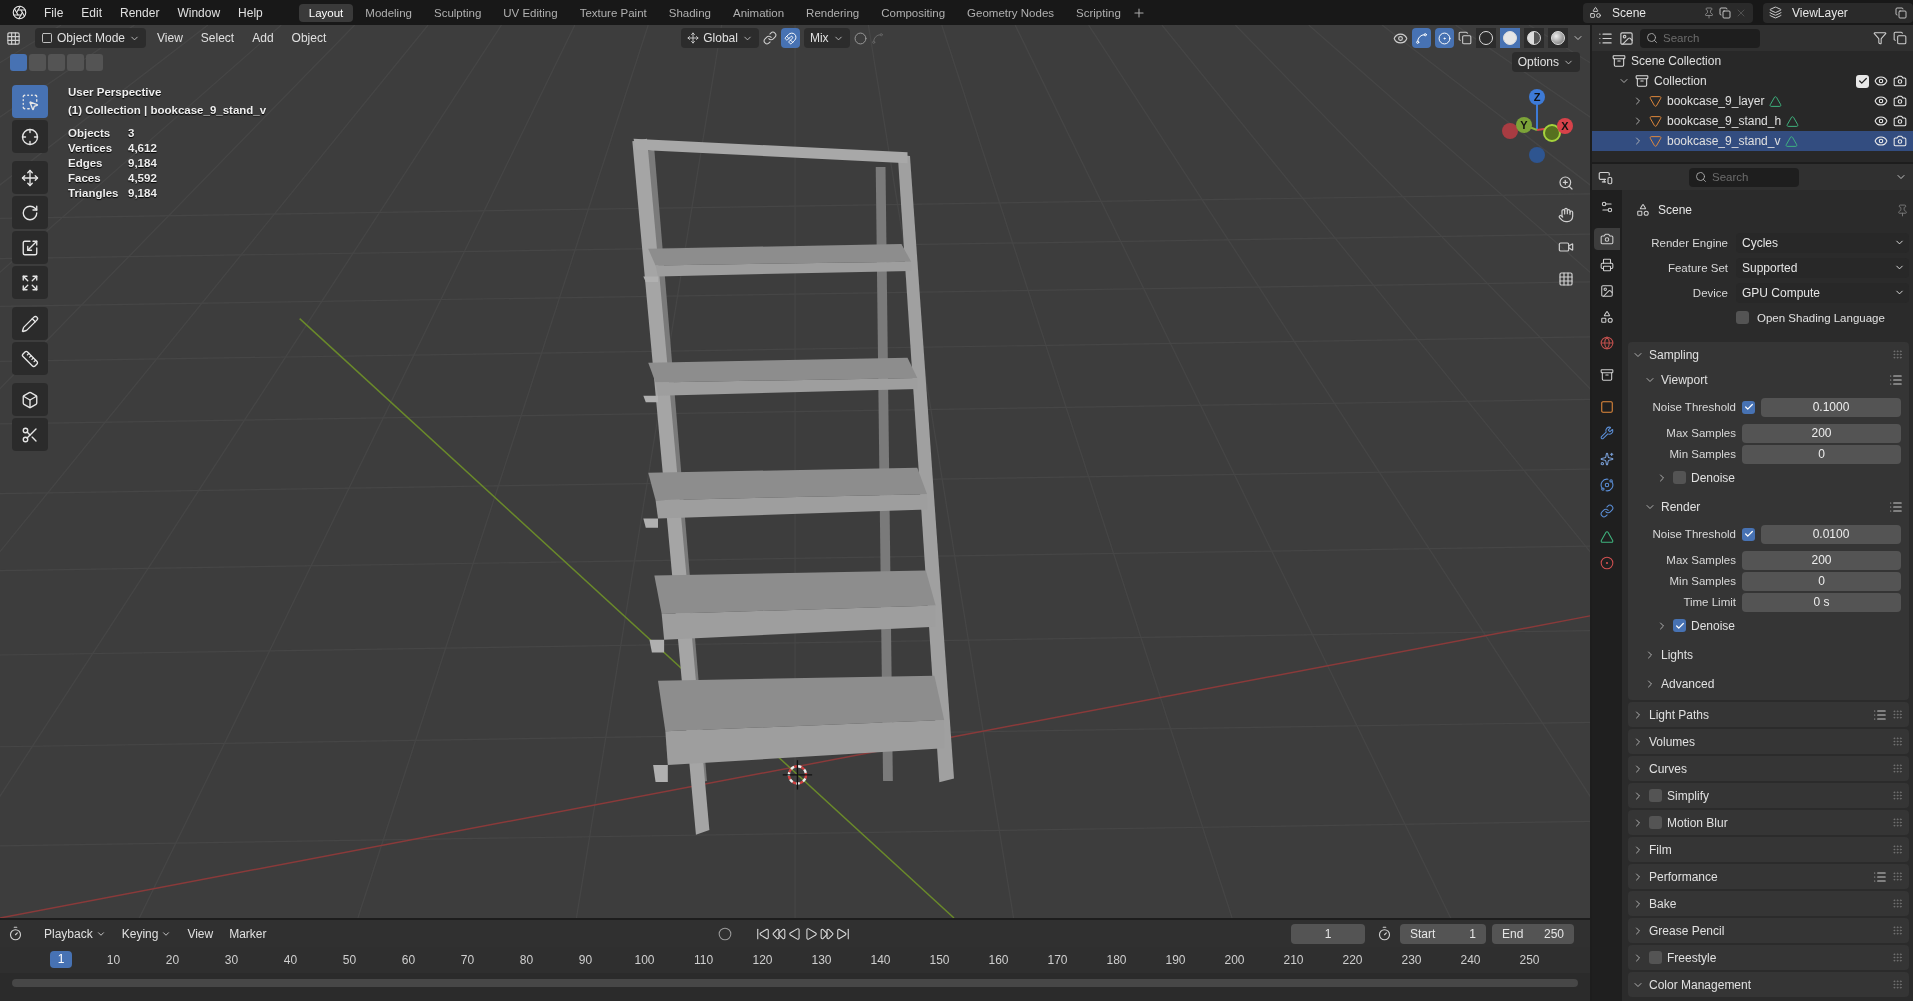  I want to click on workspace-tab: UV Editing, so click(530, 12).